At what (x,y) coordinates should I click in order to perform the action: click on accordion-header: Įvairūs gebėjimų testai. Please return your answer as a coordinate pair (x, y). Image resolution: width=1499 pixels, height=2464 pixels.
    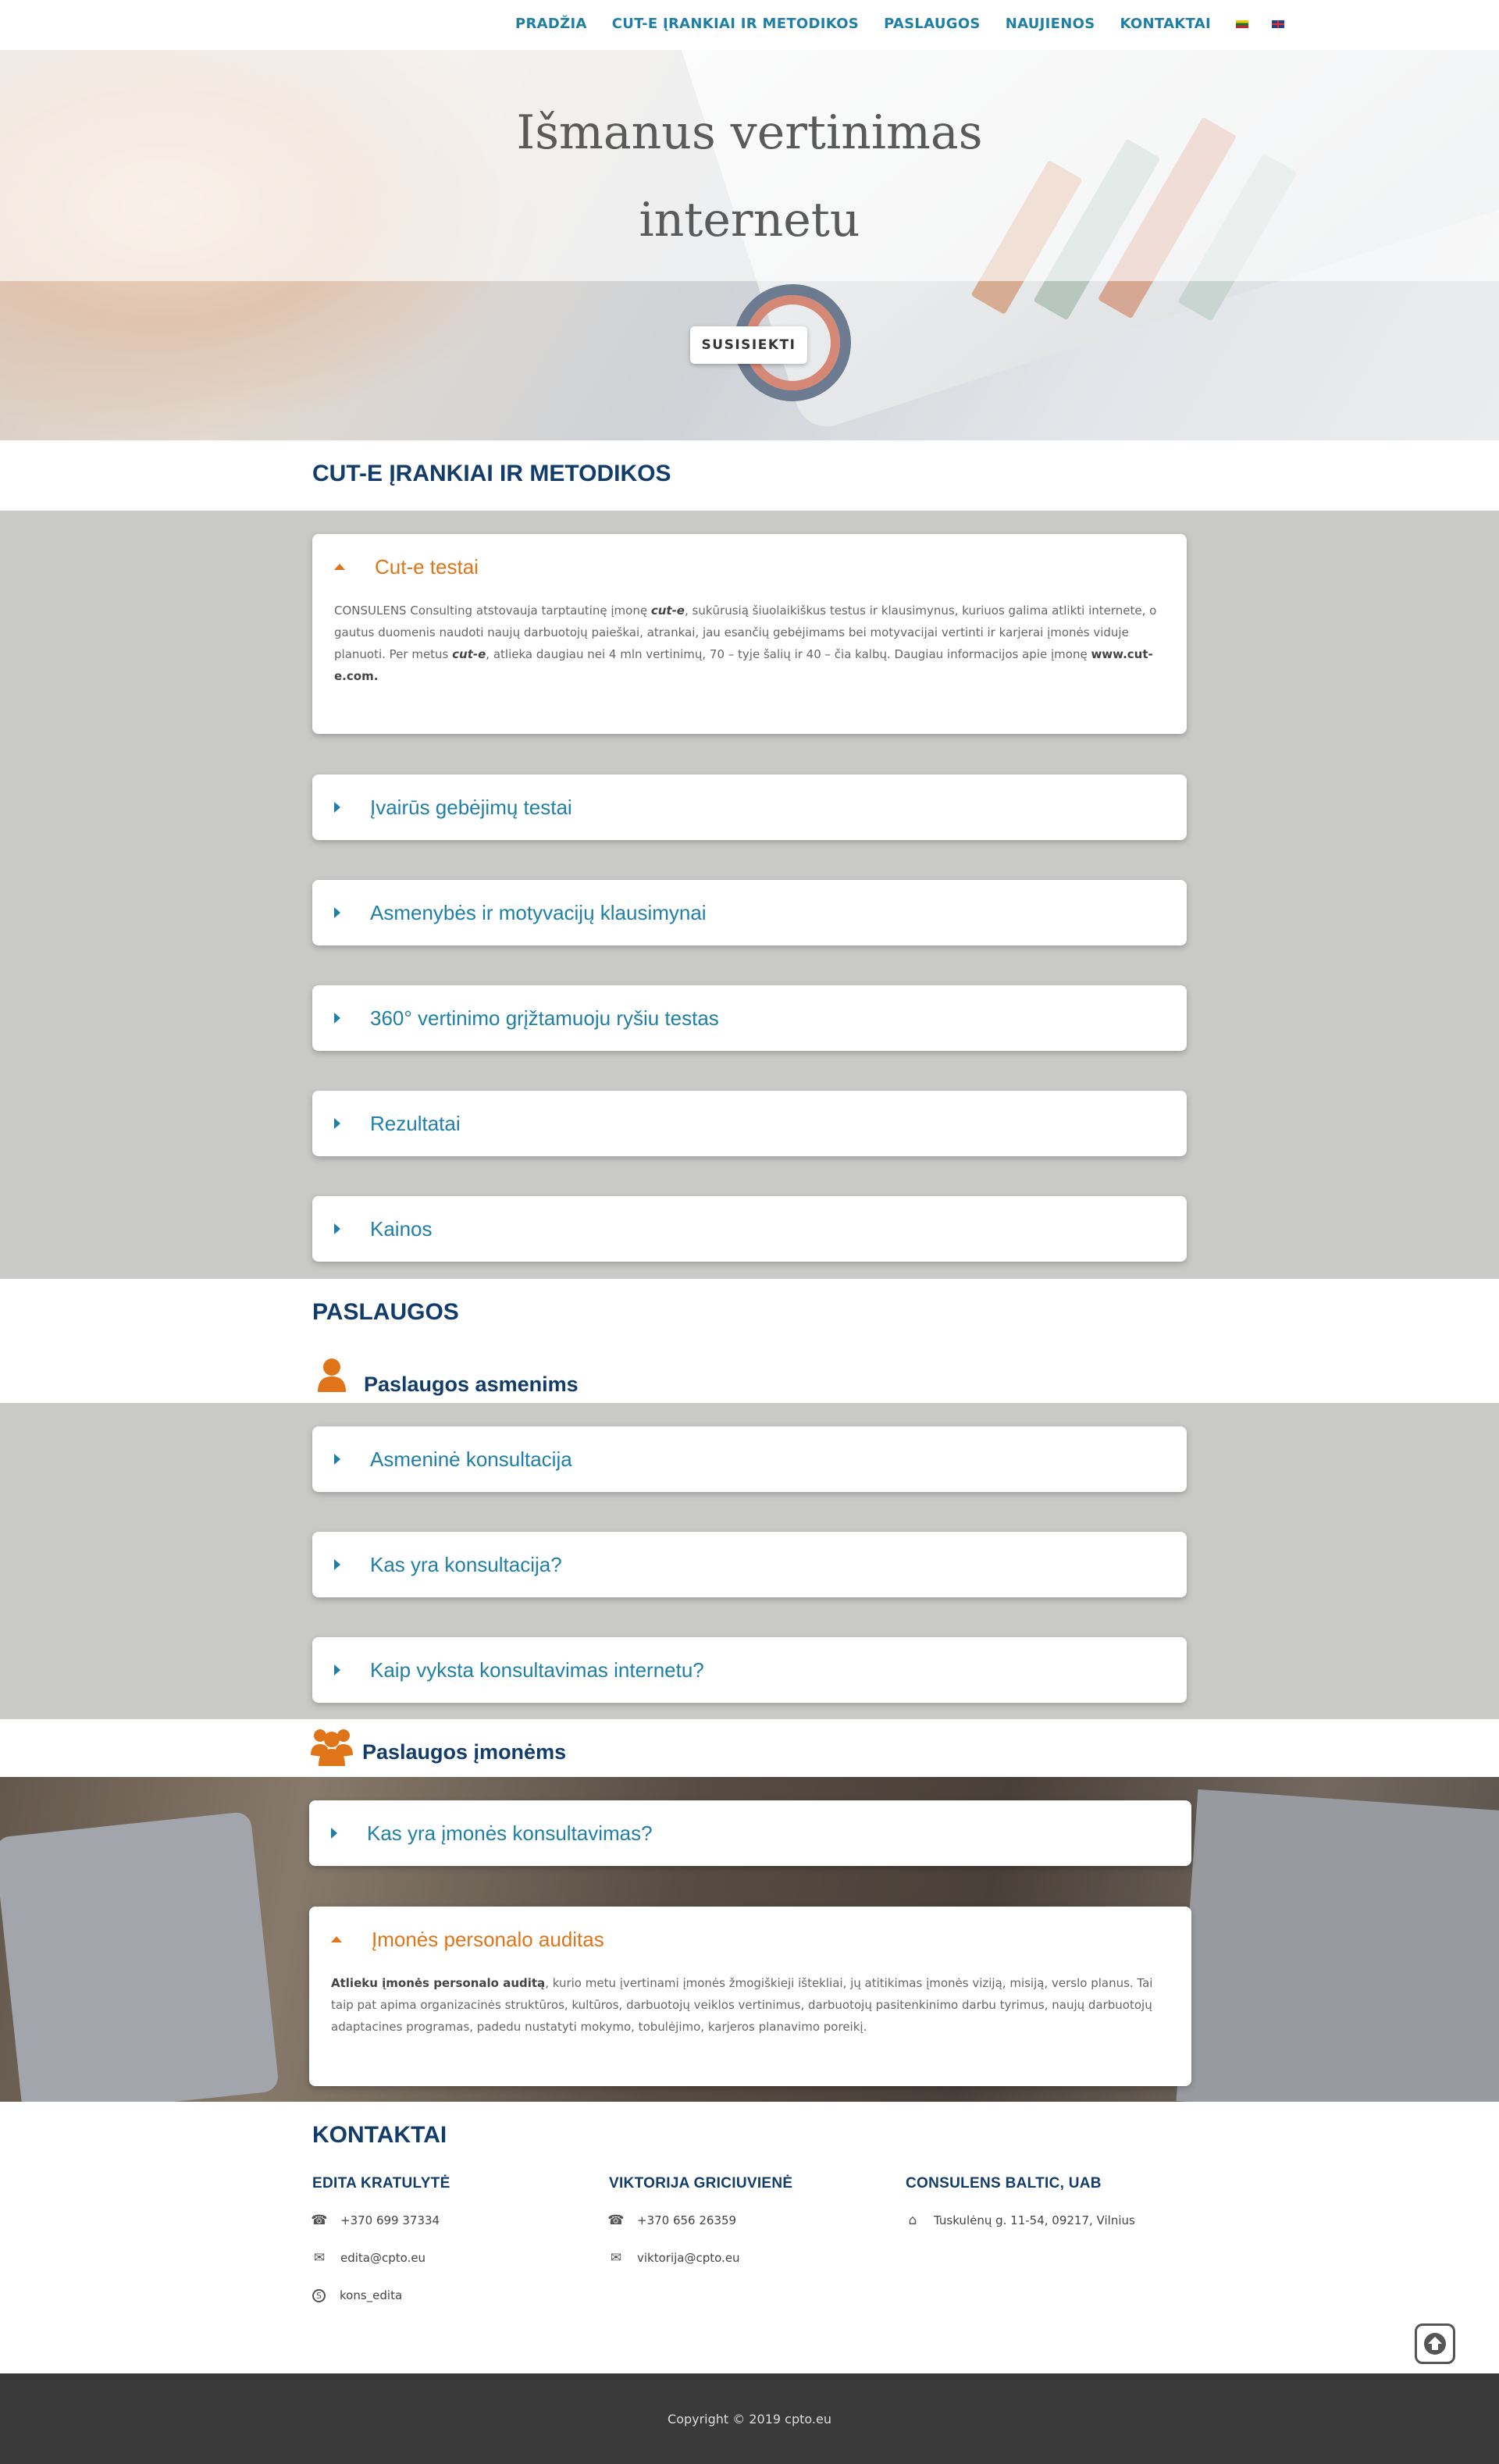
    Looking at the image, I should click on (453, 807).